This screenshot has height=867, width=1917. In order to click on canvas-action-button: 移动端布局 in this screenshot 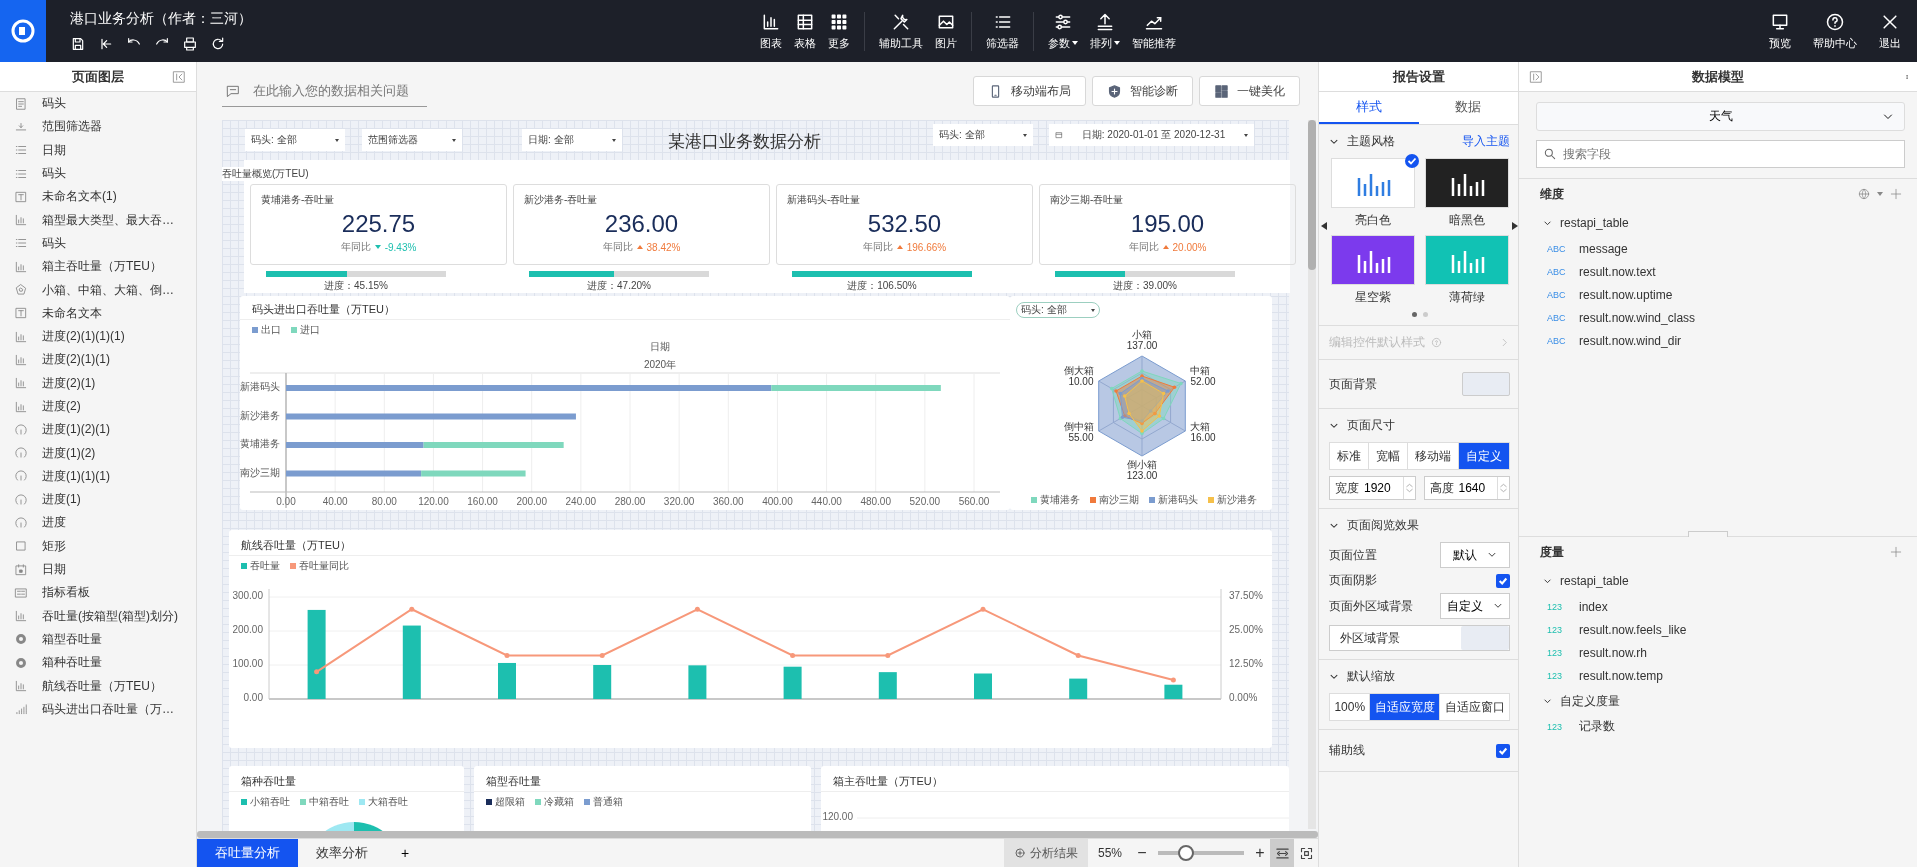, I will do `click(1029, 91)`.